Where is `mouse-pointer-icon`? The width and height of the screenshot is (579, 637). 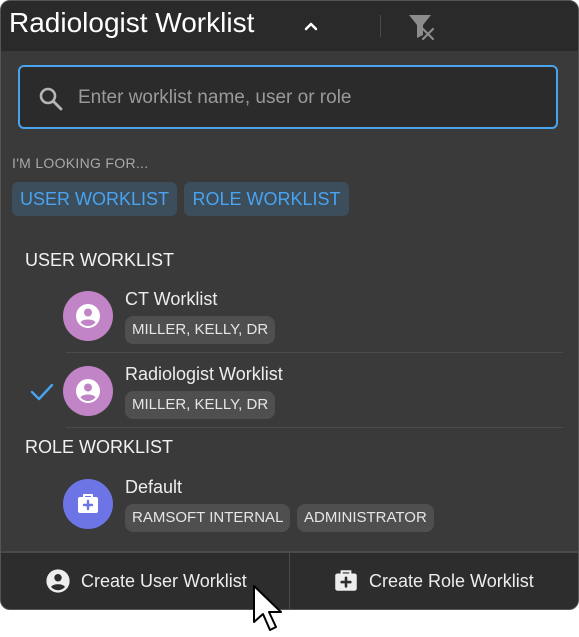
mouse-pointer-icon is located at coordinates (267, 608).